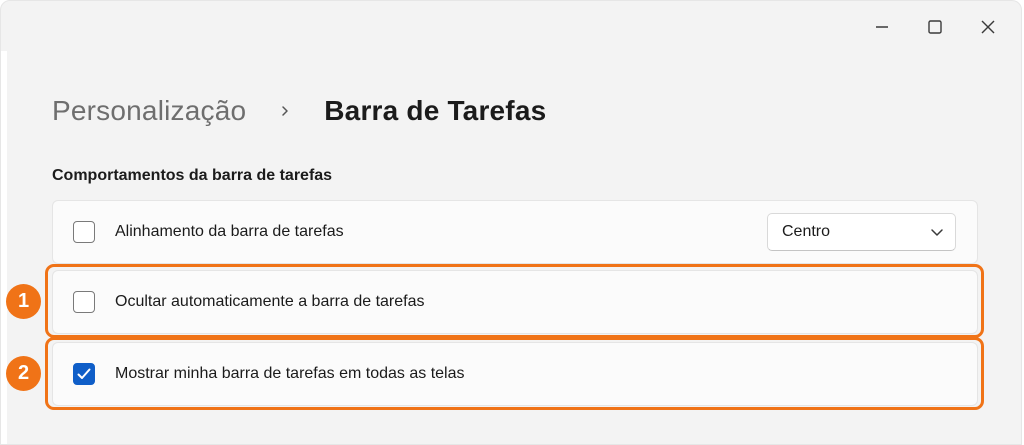 Image resolution: width=1024 pixels, height=445 pixels. I want to click on close-button, so click(988, 27).